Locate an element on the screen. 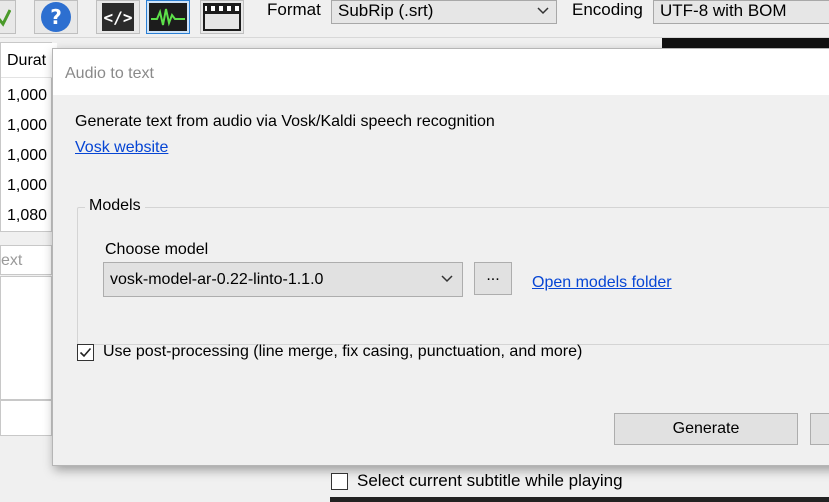 The width and height of the screenshot is (829, 502). video-button is located at coordinates (222, 17).